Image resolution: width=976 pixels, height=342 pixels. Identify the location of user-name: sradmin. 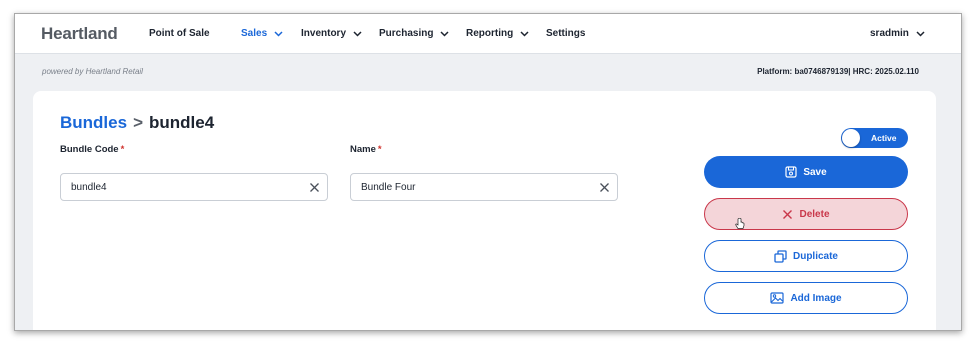
(889, 33).